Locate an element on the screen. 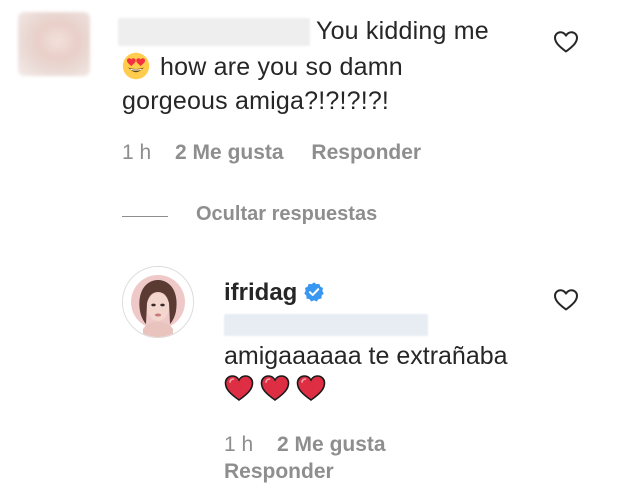  comment-text-line-2: how are you so damn is located at coordinates (262, 67).